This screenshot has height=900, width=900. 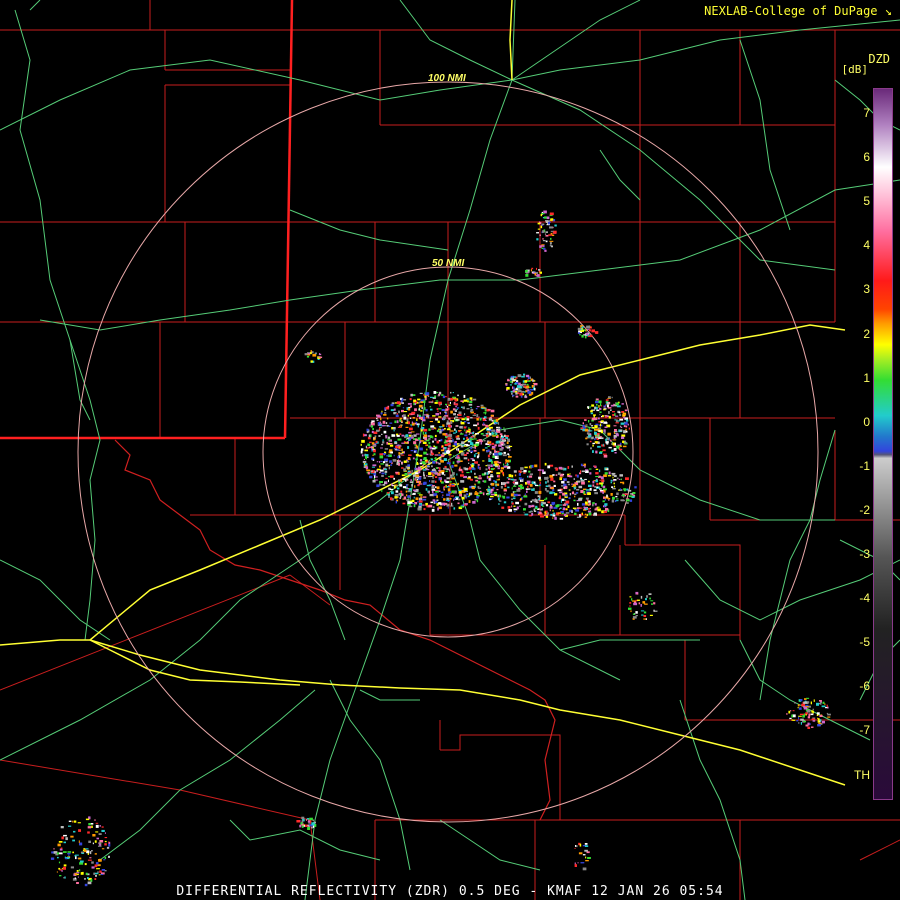 I want to click on returns-northeast, so click(x=521, y=386).